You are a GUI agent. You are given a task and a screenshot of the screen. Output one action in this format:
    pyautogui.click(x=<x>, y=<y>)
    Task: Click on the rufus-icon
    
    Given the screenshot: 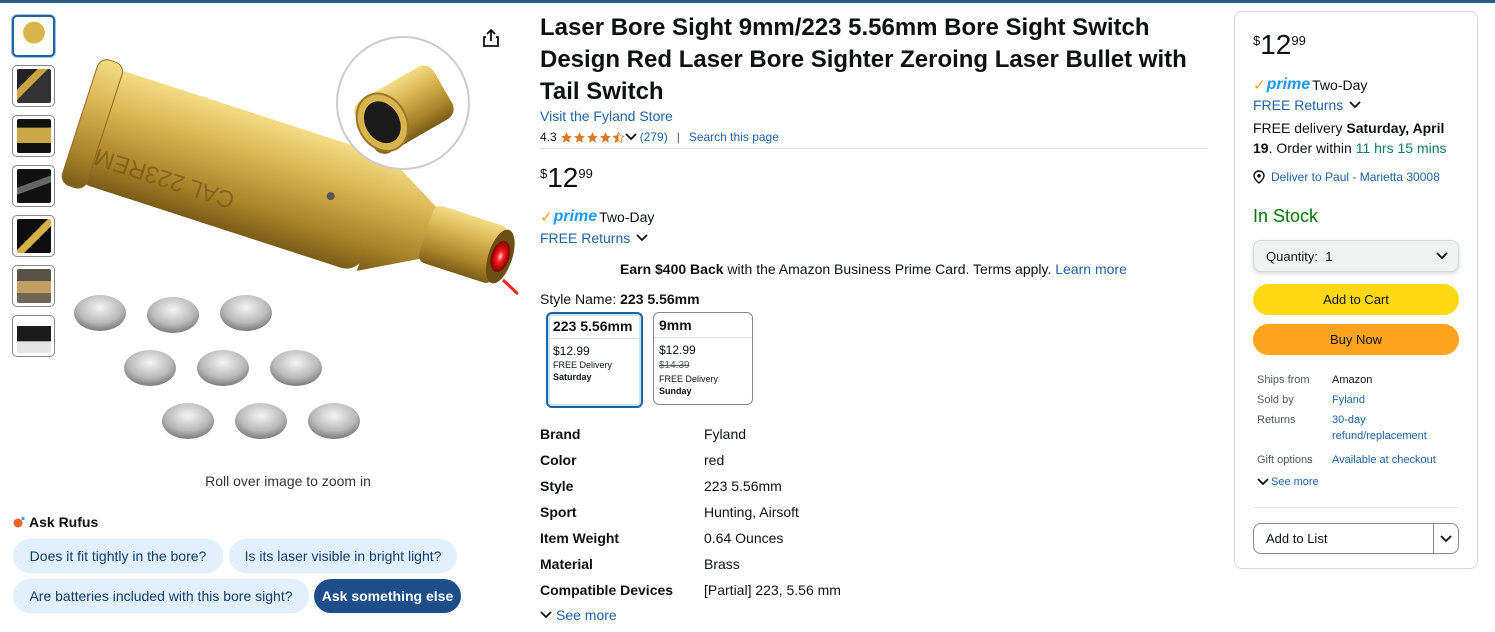 What is the action you would take?
    pyautogui.click(x=19, y=522)
    